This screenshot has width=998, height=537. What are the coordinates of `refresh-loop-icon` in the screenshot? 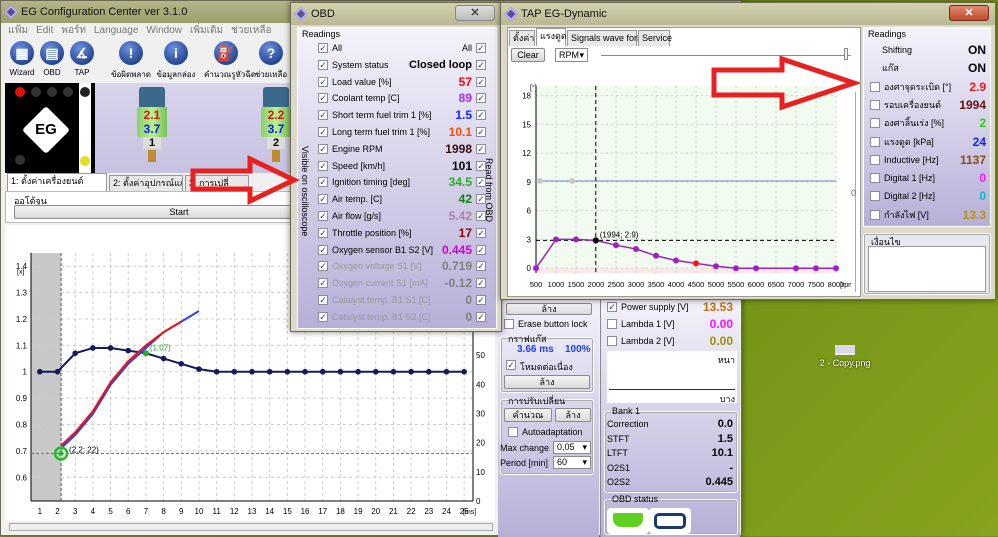 It's located at (670, 521).